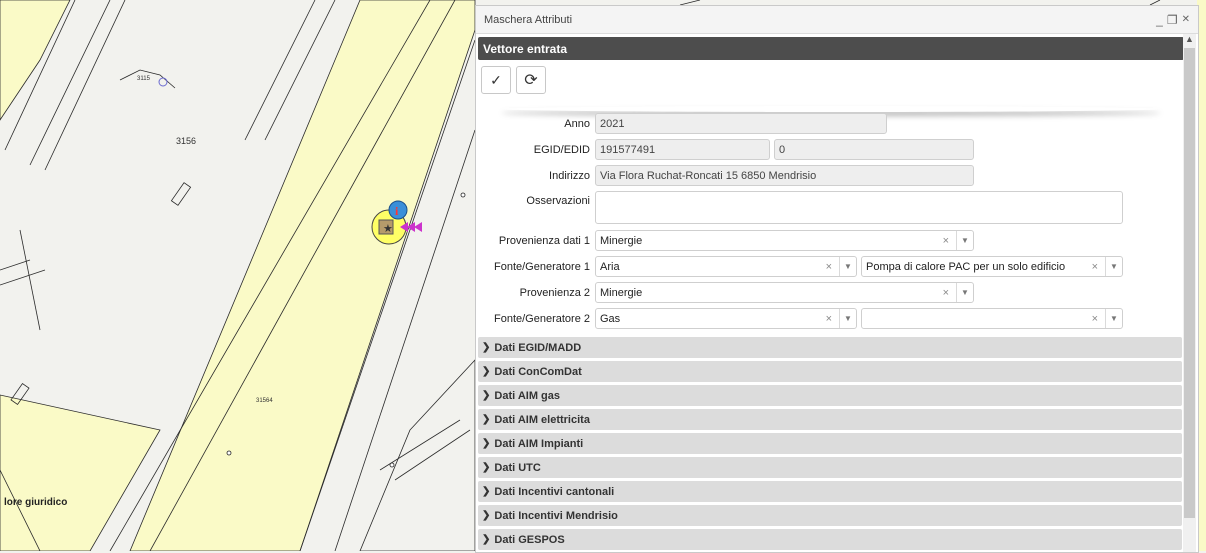 The width and height of the screenshot is (1206, 553). I want to click on map-label-parcel: 3115, so click(143, 79).